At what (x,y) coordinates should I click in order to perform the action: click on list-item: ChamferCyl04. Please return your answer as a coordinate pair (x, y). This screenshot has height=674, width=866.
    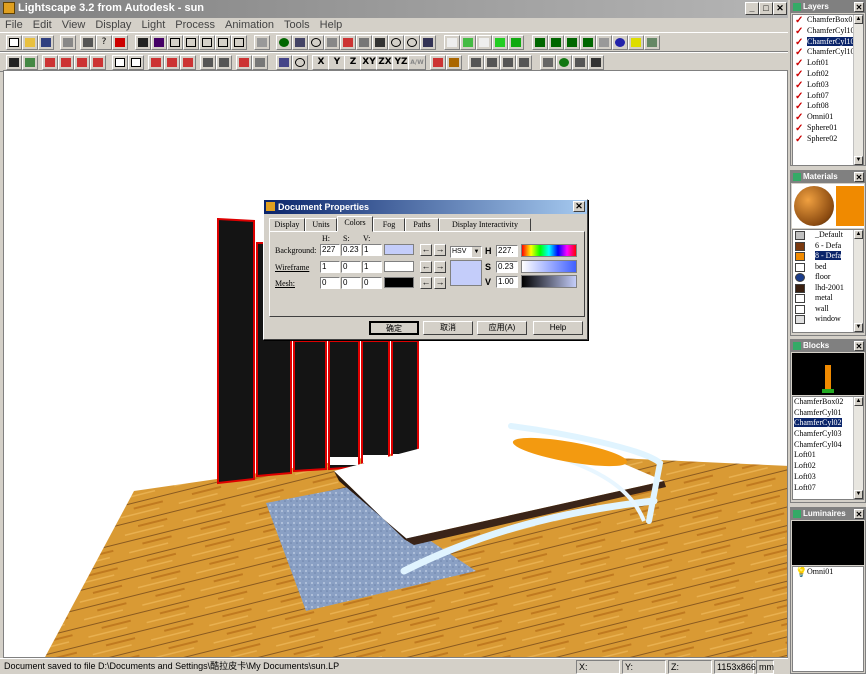
    Looking at the image, I should click on (823, 445).